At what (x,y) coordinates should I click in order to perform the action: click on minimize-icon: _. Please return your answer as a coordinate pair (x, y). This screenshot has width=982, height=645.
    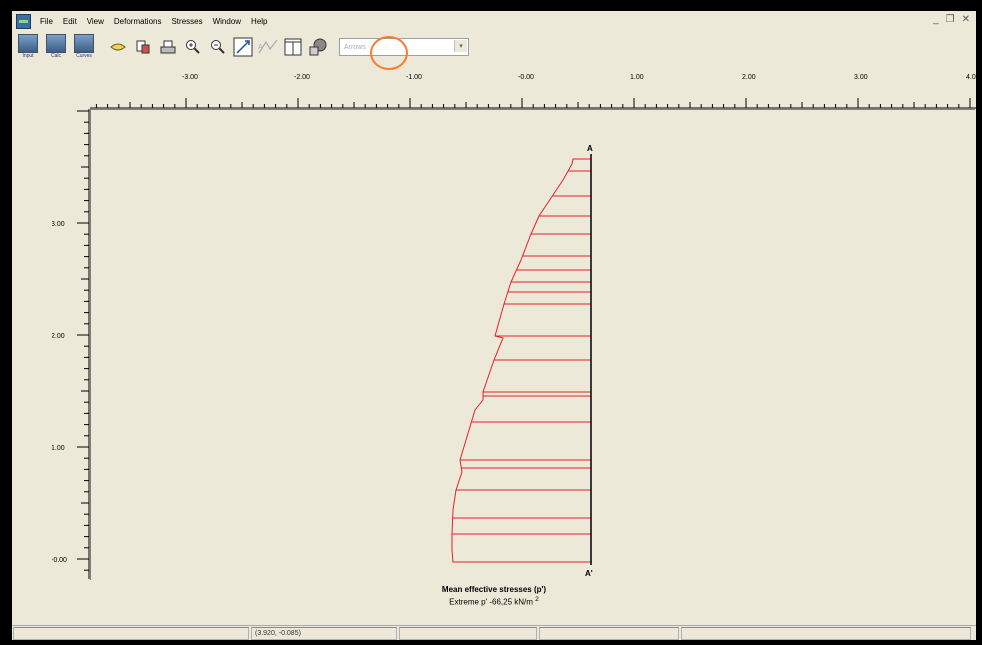
    Looking at the image, I should click on (936, 19).